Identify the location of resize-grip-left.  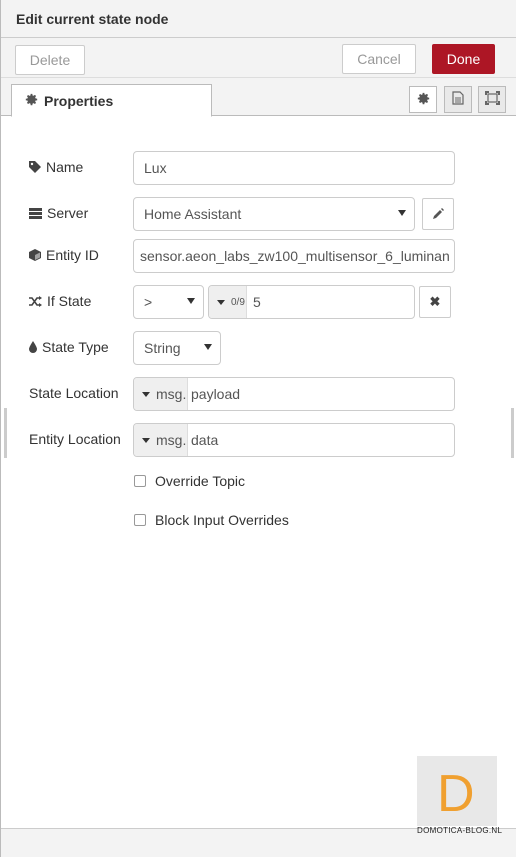
(5, 433).